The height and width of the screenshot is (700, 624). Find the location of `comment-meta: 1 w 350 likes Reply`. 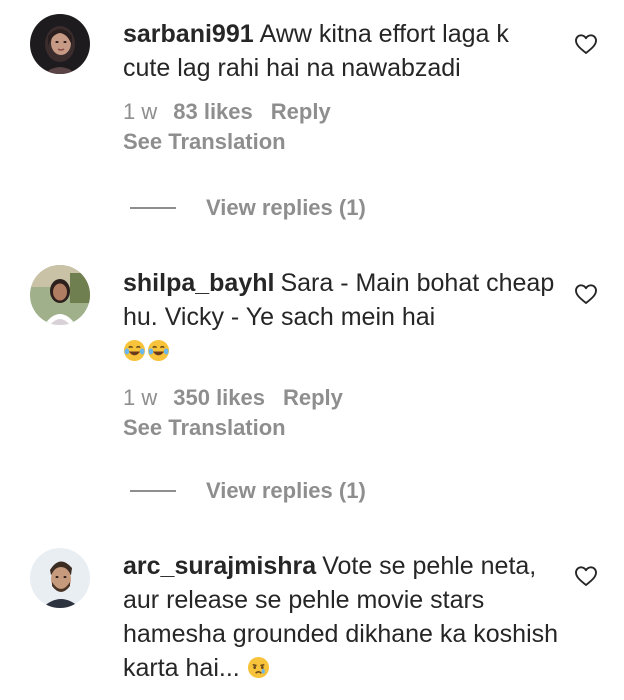

comment-meta: 1 w 350 likes Reply is located at coordinates (343, 398).